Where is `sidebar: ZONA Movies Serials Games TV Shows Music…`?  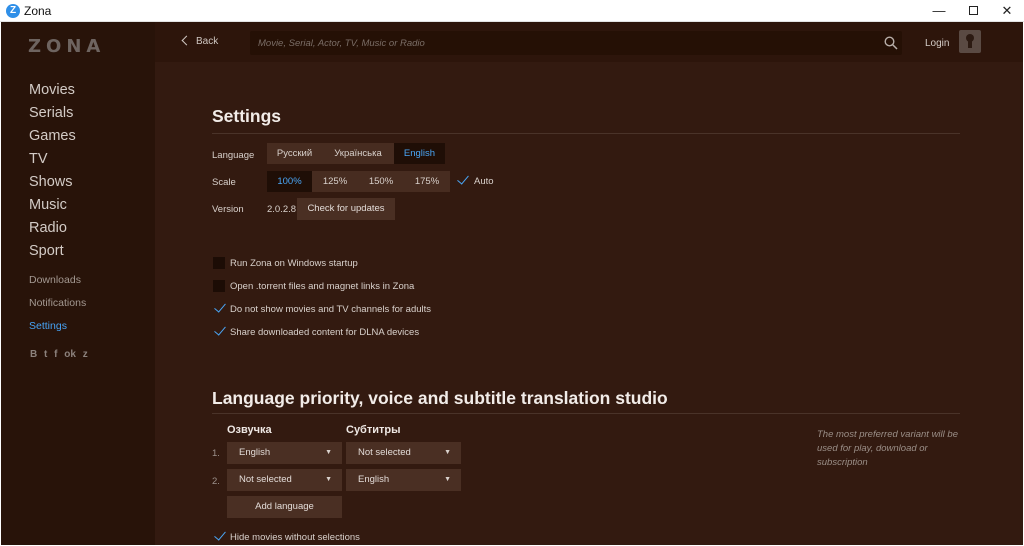
sidebar: ZONA Movies Serials Games TV Shows Music… is located at coordinates (78, 283).